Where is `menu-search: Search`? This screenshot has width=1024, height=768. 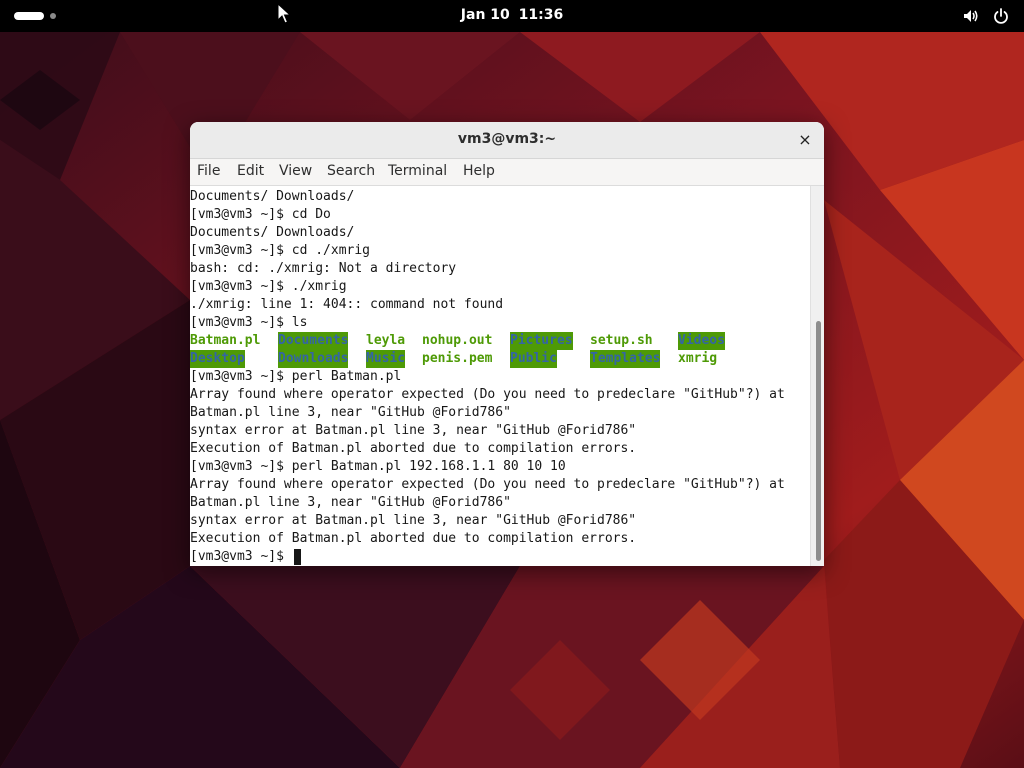
menu-search: Search is located at coordinates (351, 171).